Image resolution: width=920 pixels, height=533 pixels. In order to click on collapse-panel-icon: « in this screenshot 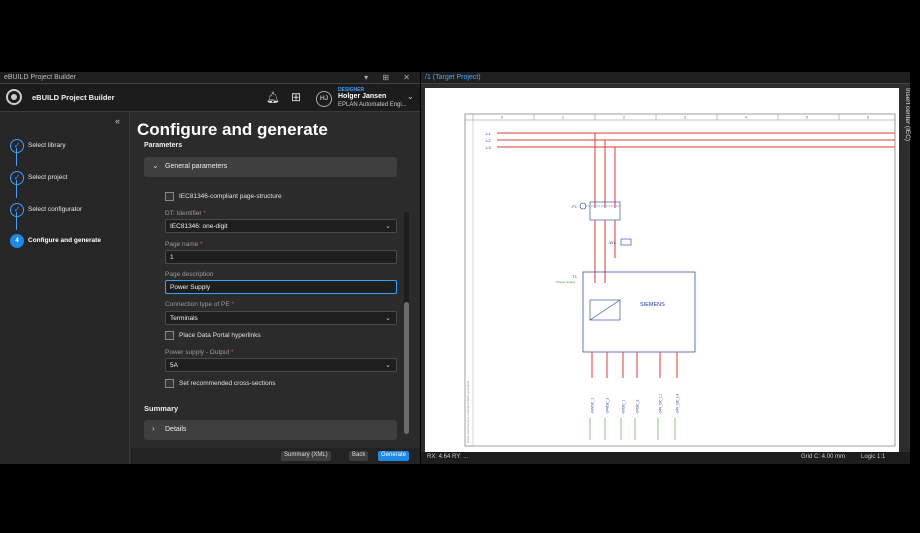, I will do `click(117, 121)`.